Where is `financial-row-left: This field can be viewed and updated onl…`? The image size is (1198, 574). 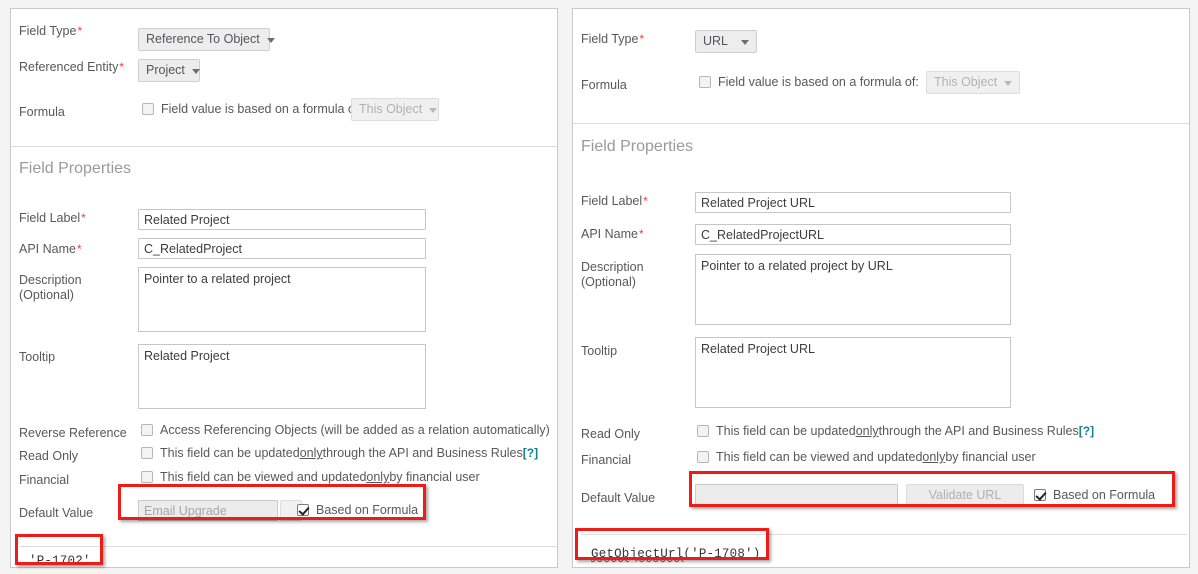
financial-row-left: This field can be viewed and updated onl… is located at coordinates (310, 477).